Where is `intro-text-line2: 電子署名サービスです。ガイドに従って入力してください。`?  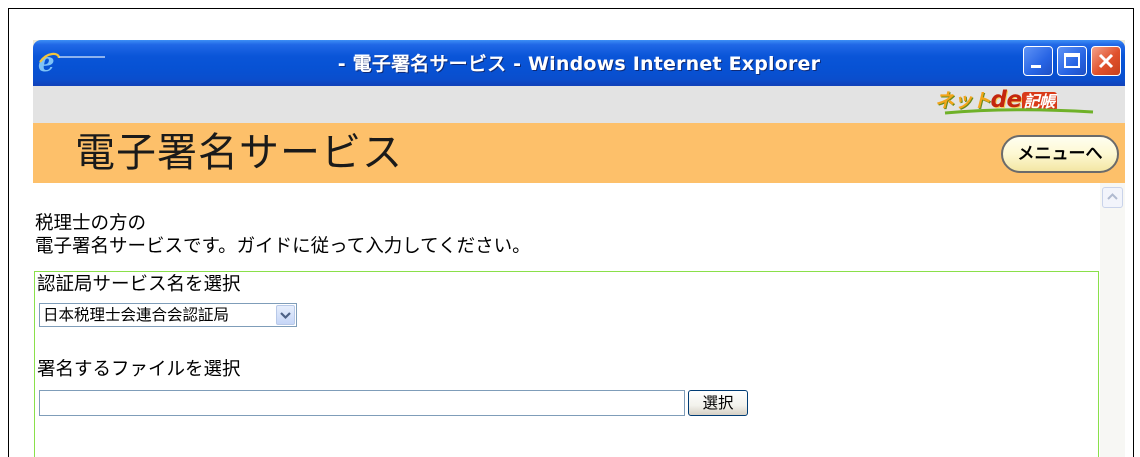
intro-text-line2: 電子署名サービスです。ガイドに従って入力してください。 is located at coordinates (283, 246).